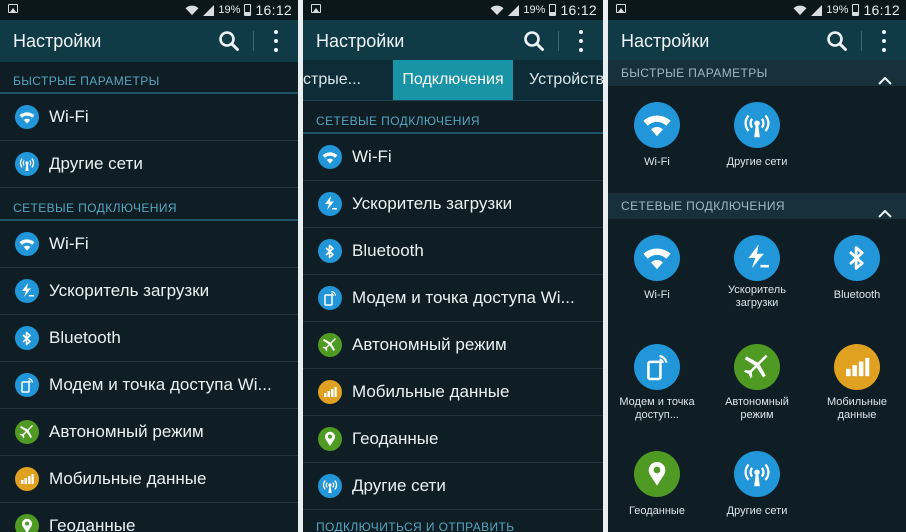 The image size is (906, 532). What do you see at coordinates (857, 408) in the screenshot?
I see `tile-label: Мобильные данные` at bounding box center [857, 408].